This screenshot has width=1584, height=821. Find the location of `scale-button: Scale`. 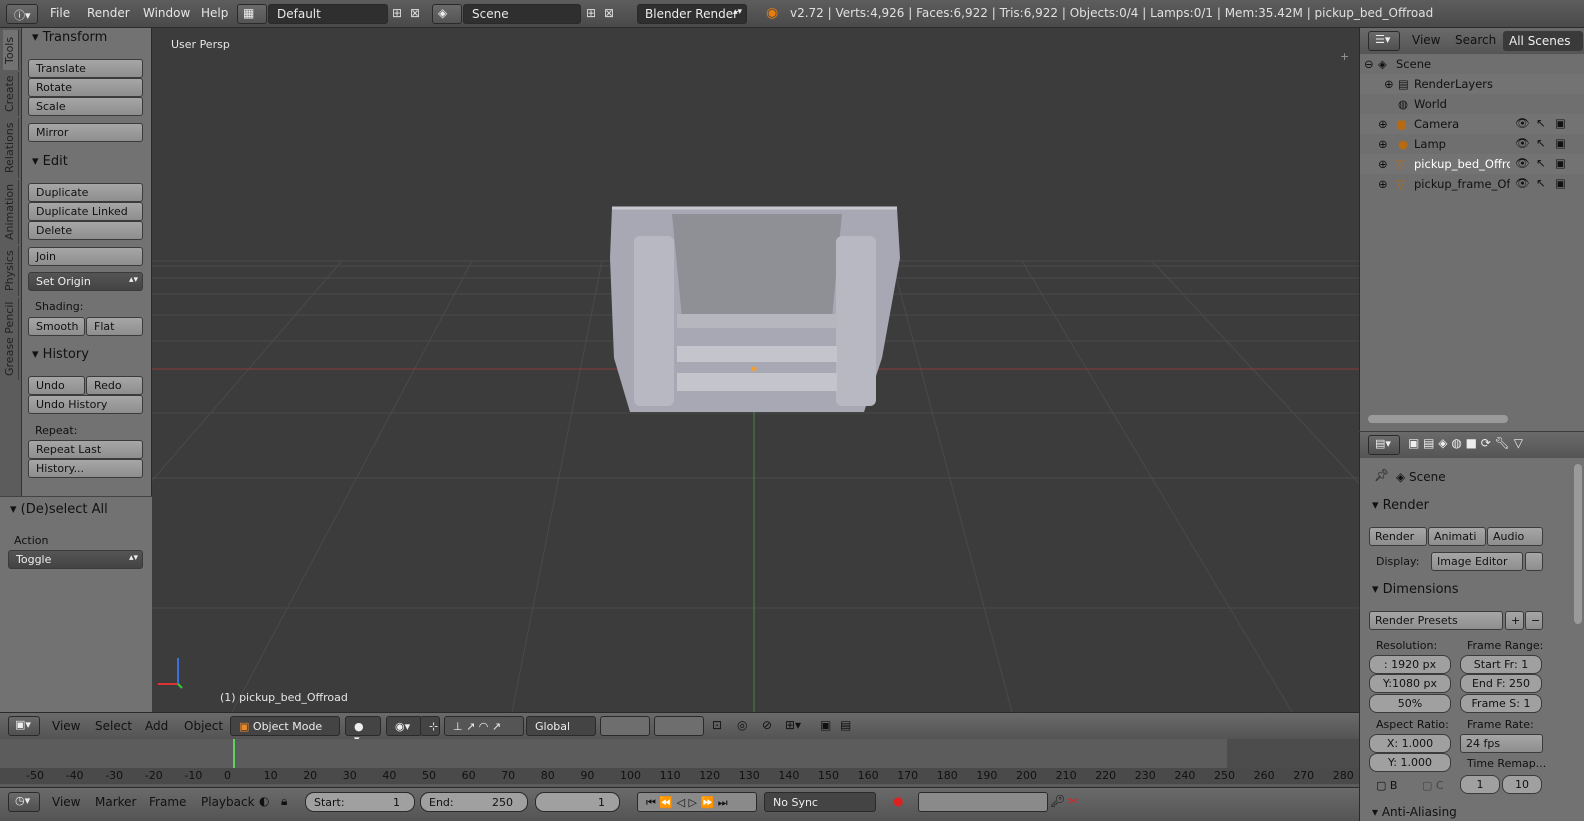

scale-button: Scale is located at coordinates (85, 106).